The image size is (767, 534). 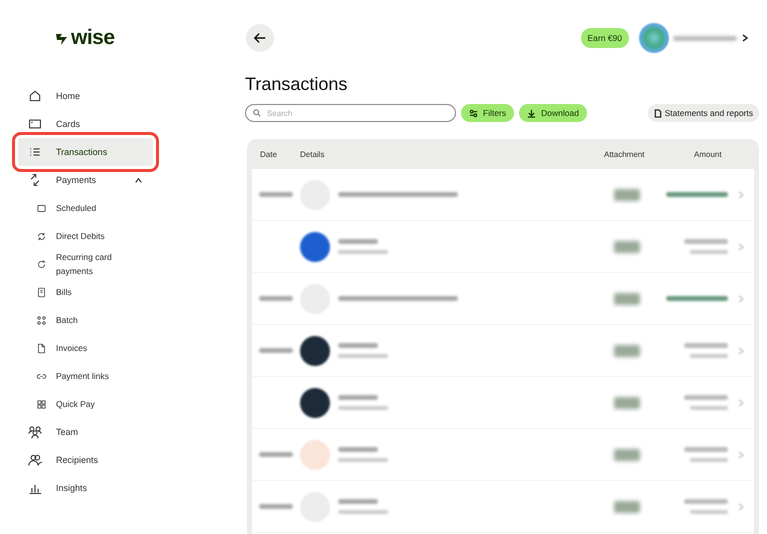 What do you see at coordinates (708, 154) in the screenshot?
I see `column-header: Amount` at bounding box center [708, 154].